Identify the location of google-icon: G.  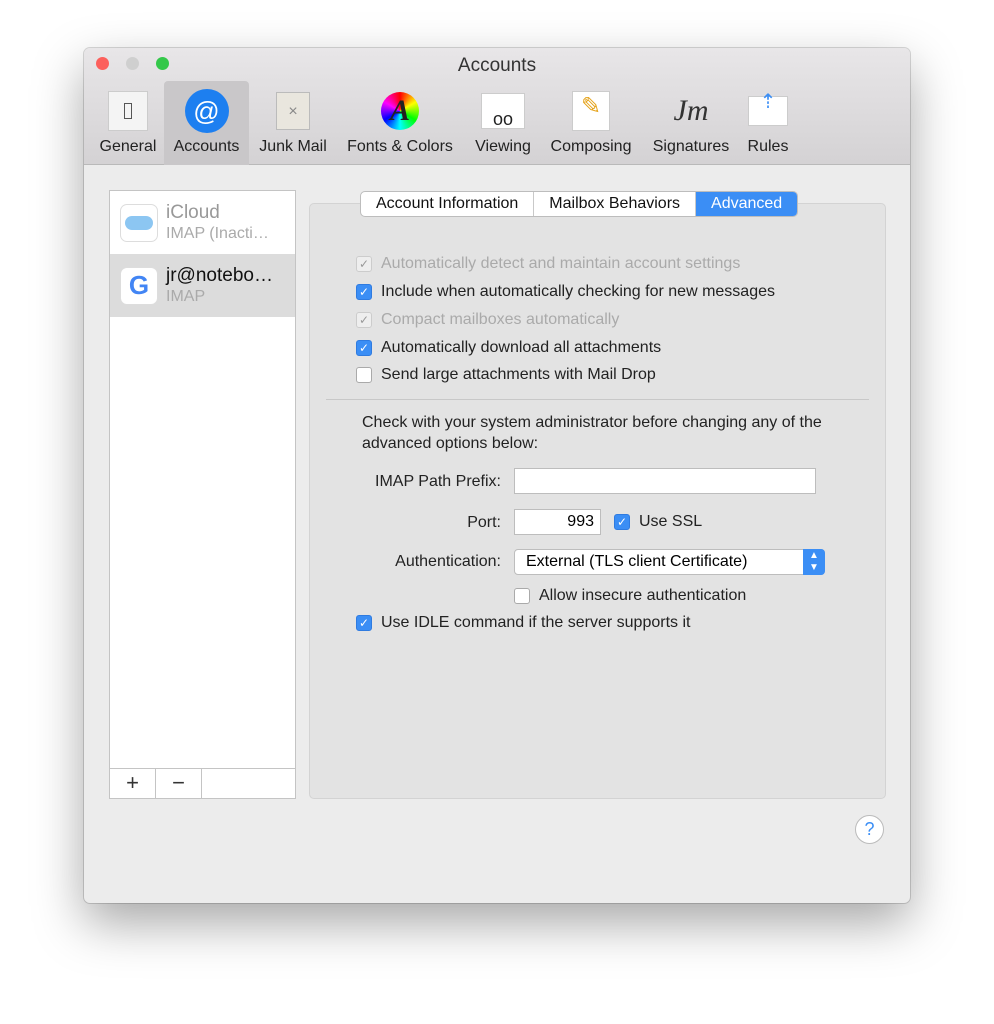
(139, 285).